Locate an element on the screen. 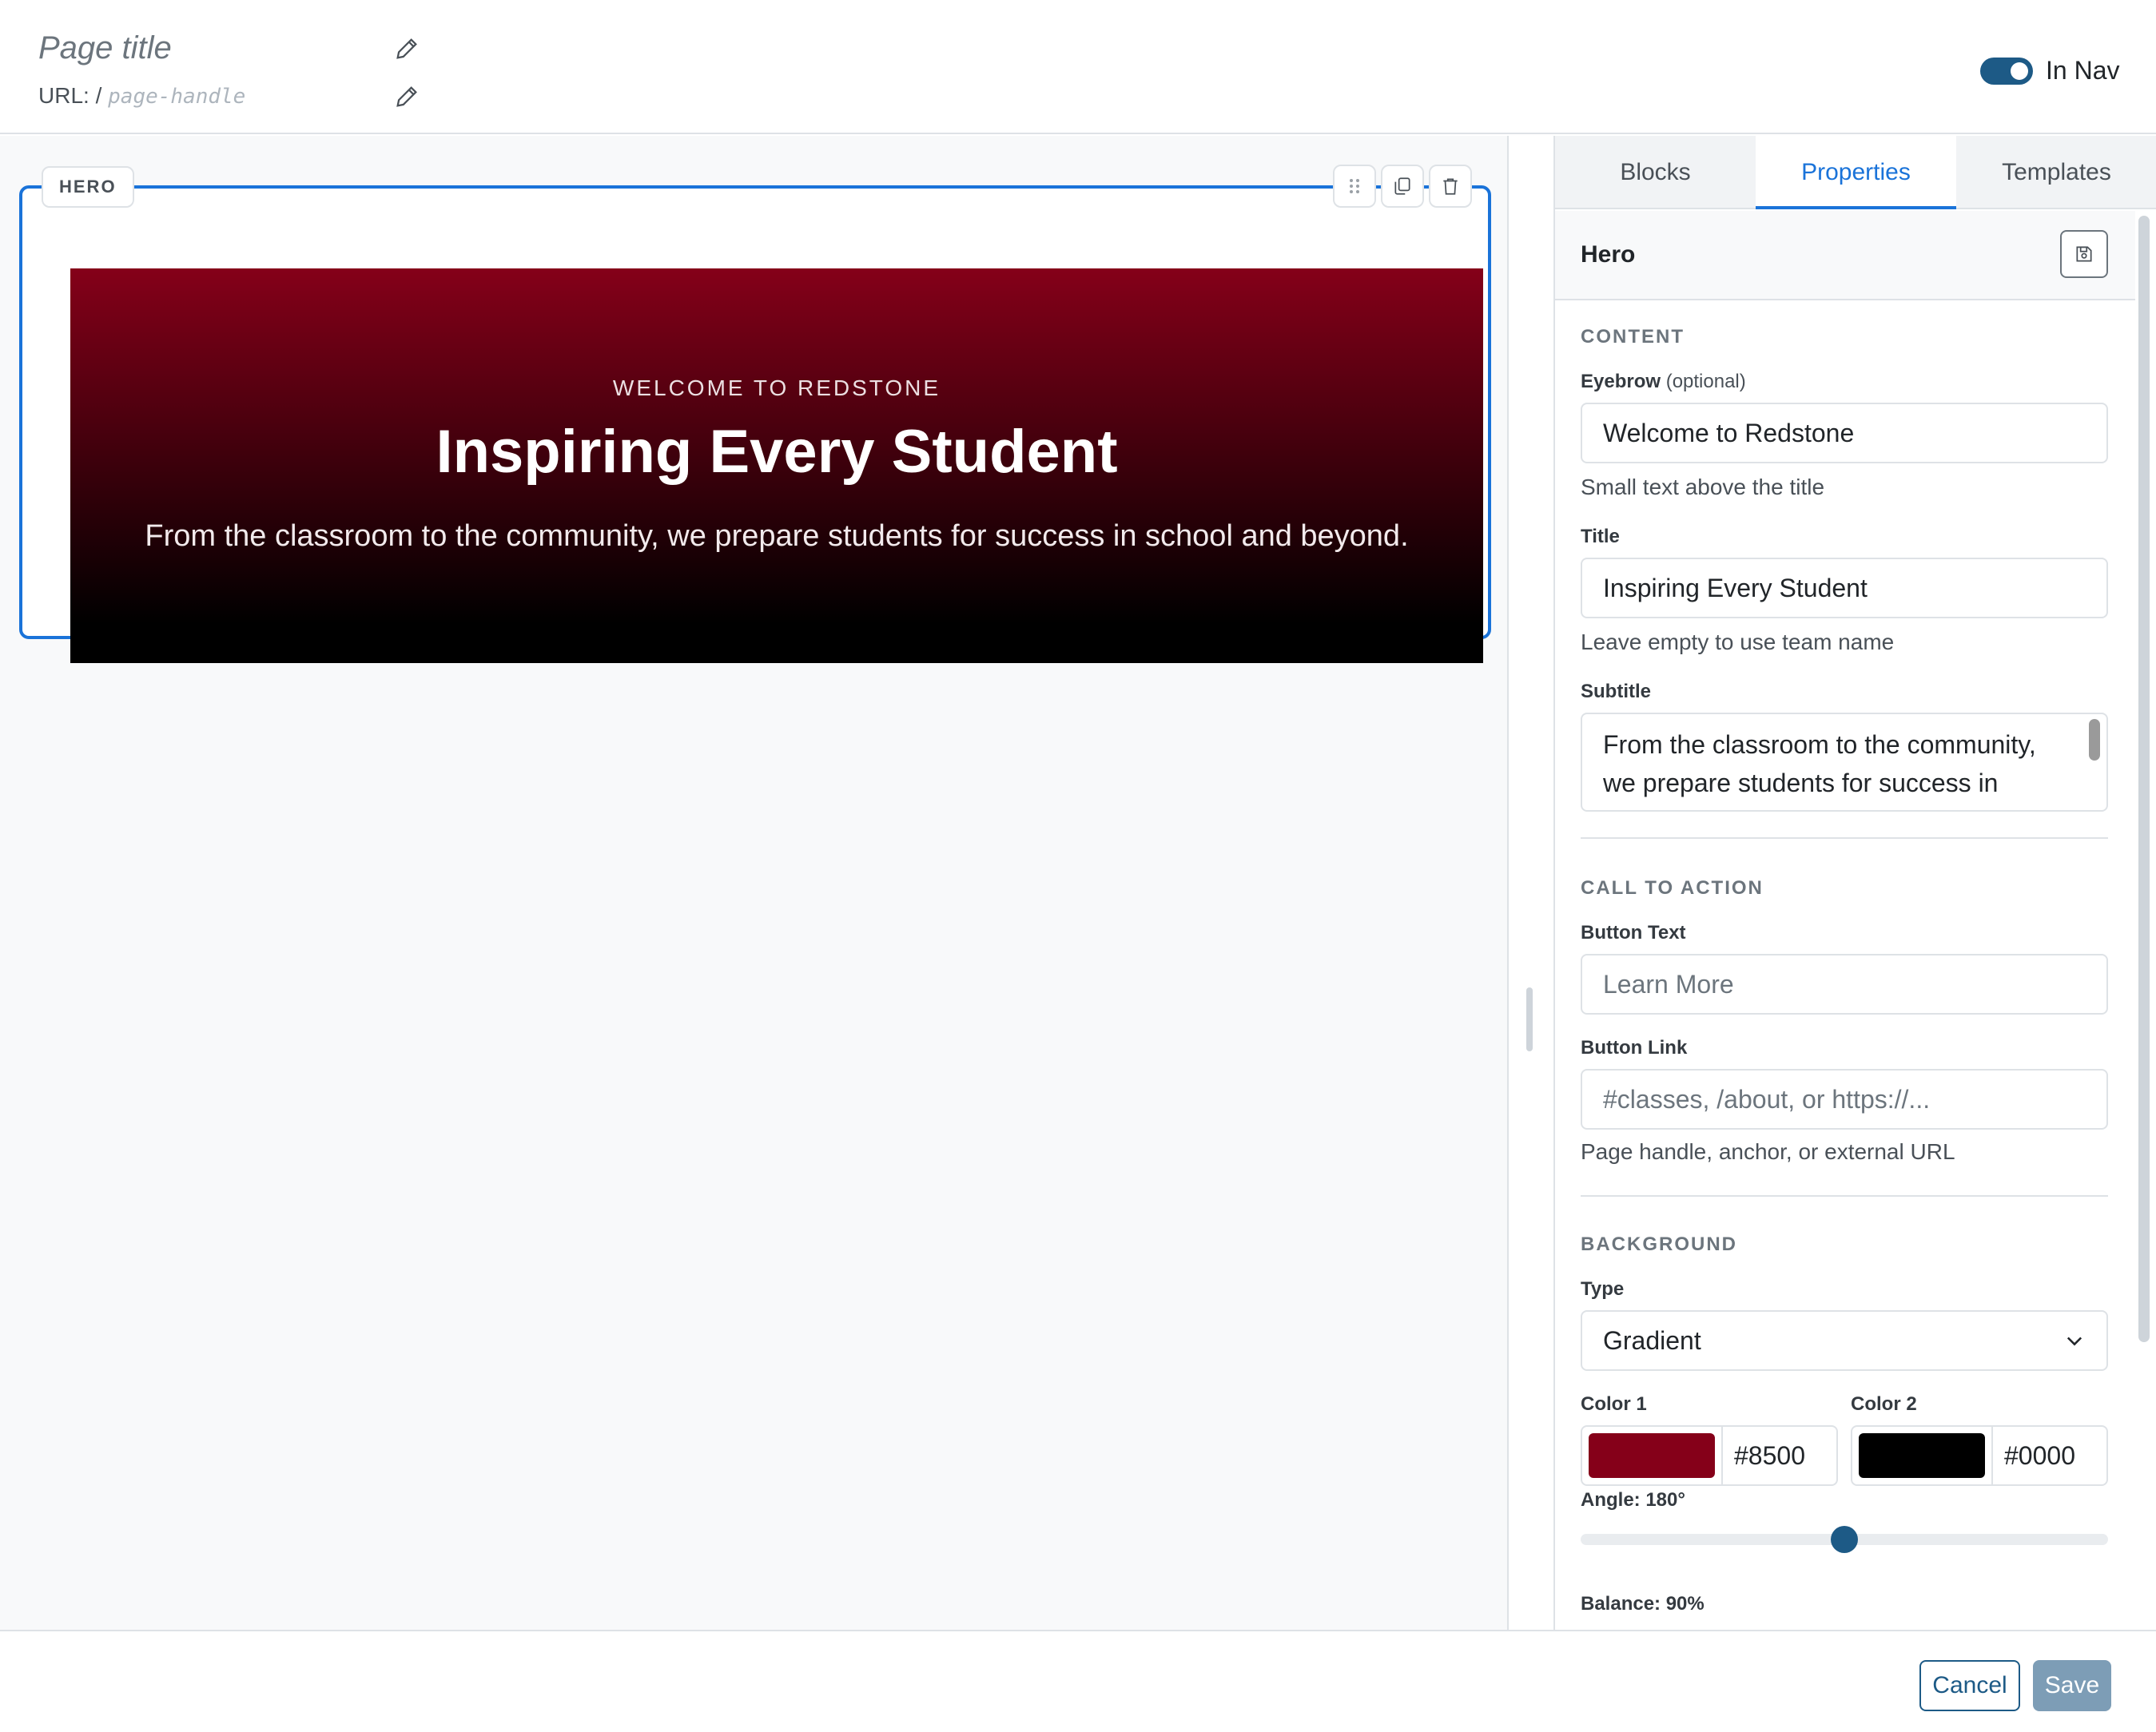 Image resolution: width=2156 pixels, height=1732 pixels. title-help: Leave empty to use team name is located at coordinates (1738, 642).